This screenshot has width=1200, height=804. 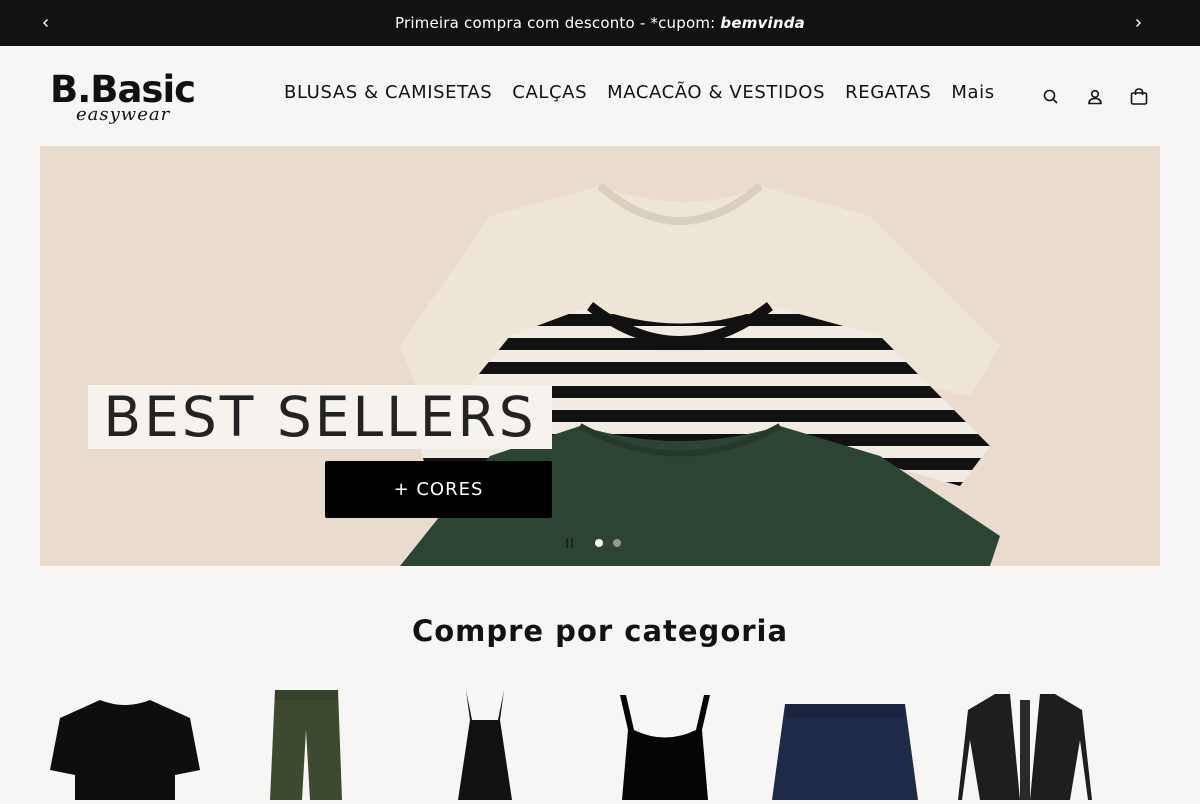 I want to click on search-icon, so click(x=1051, y=97).